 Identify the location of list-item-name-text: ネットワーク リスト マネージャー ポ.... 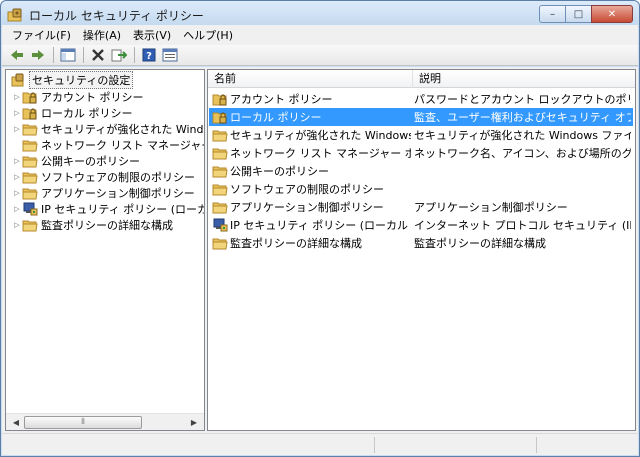
(320, 153).